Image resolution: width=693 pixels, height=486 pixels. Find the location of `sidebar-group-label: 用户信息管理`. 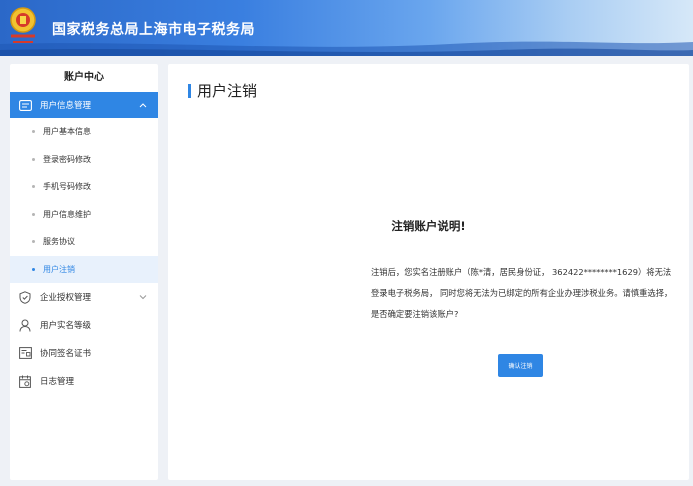

sidebar-group-label: 用户信息管理 is located at coordinates (66, 106).